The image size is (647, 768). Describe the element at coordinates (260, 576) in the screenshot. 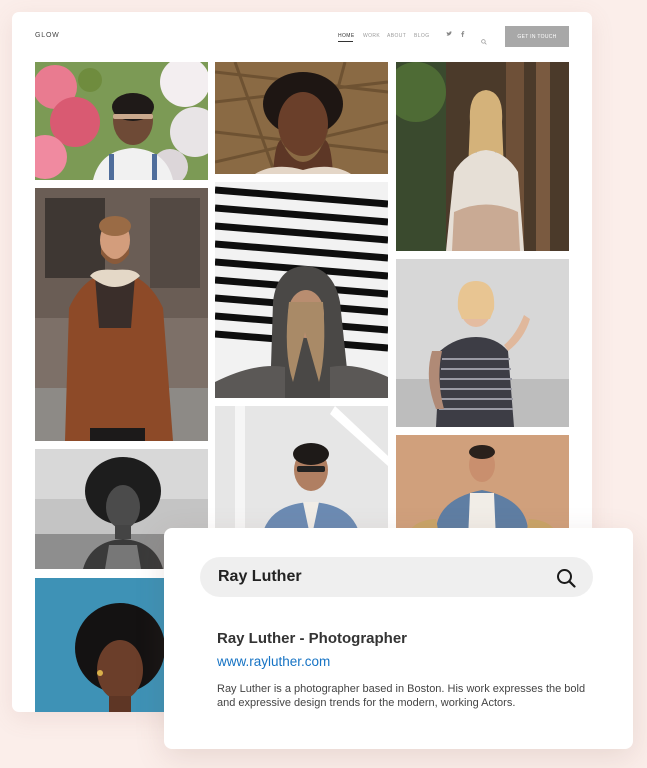

I see `search-query: Ray Luther` at that location.